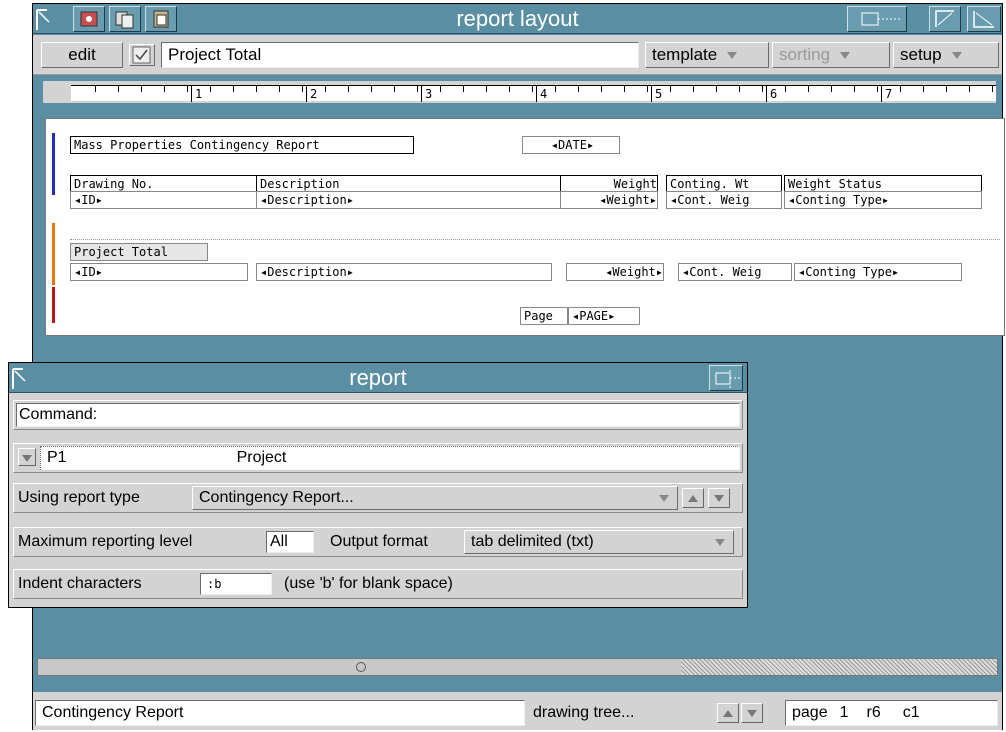 The width and height of the screenshot is (1006, 732). Describe the element at coordinates (571, 145) in the screenshot. I see `date-field: ◂DATE▸` at that location.